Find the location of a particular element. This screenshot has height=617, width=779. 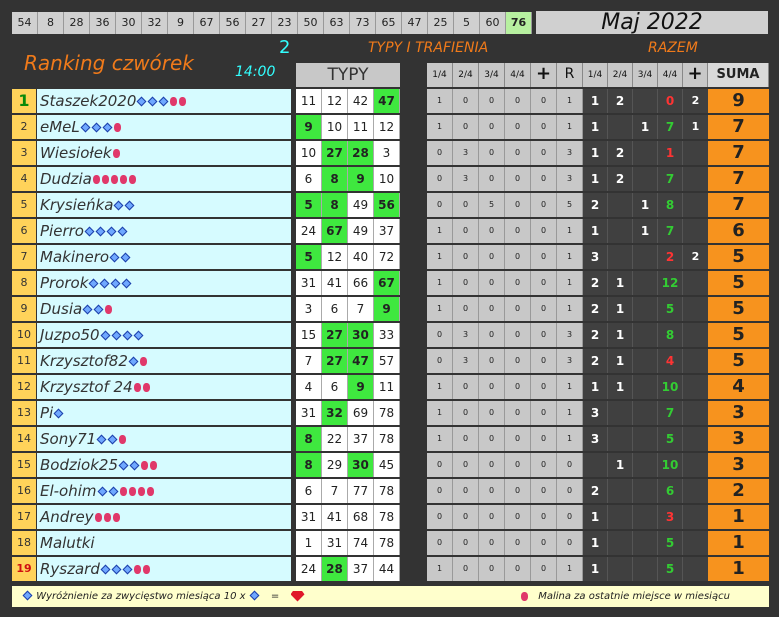

razem-value: 10 is located at coordinates (670, 387).